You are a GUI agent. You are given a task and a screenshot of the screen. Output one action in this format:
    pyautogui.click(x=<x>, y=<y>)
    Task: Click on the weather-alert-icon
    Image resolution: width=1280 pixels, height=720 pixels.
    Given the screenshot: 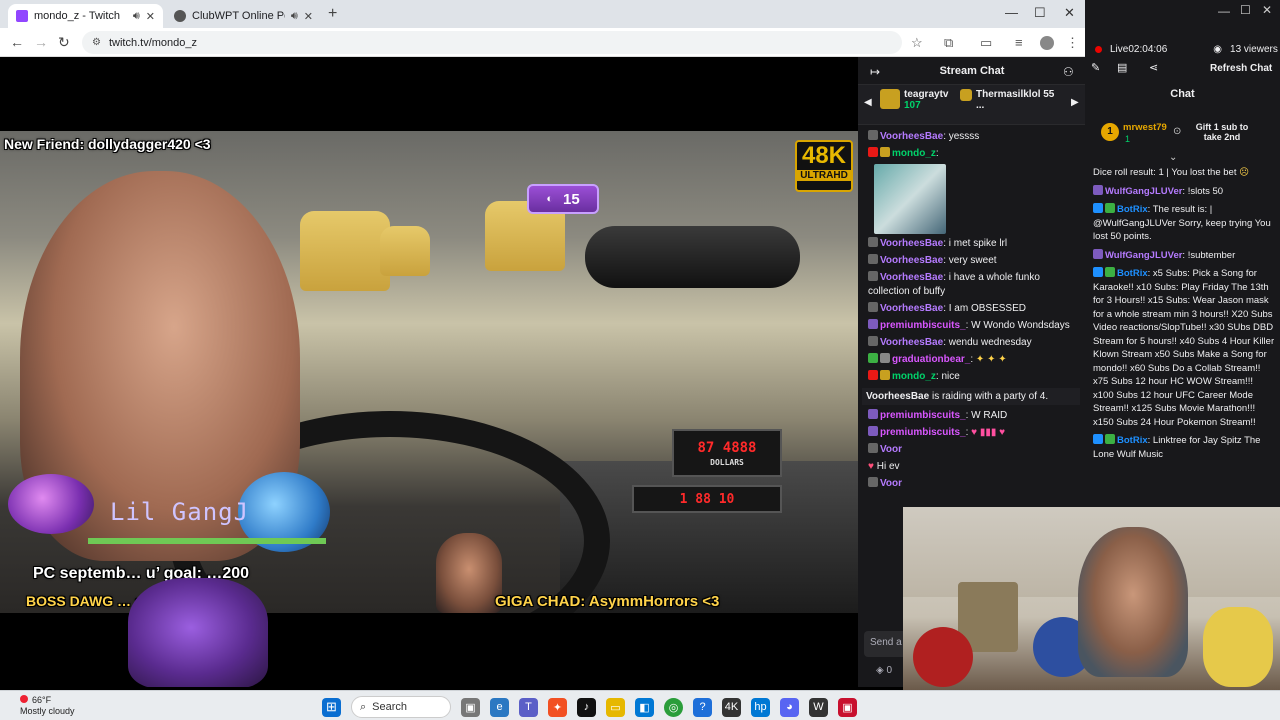 What is the action you would take?
    pyautogui.click(x=24, y=699)
    